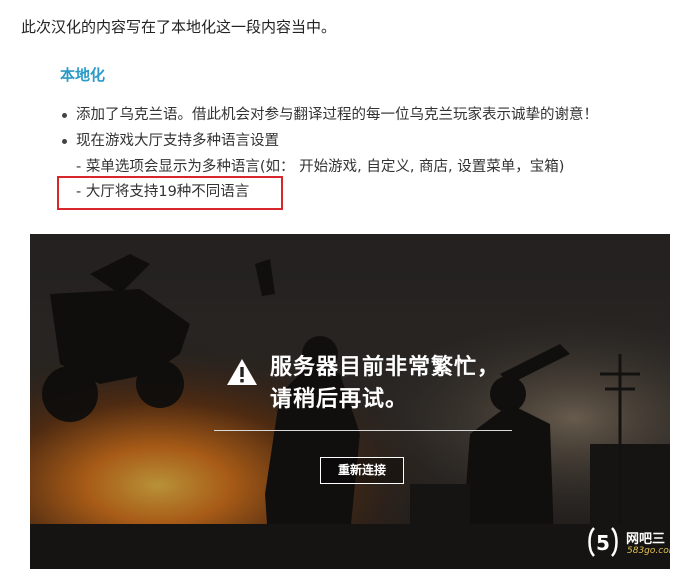 The image size is (693, 569). What do you see at coordinates (242, 372) in the screenshot?
I see `warning-triangle-icon` at bounding box center [242, 372].